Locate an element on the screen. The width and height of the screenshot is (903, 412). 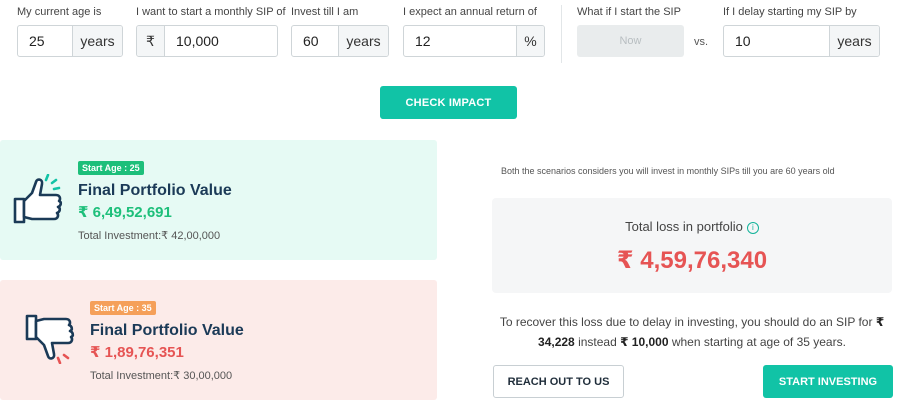
return-label: I expect an annual return of is located at coordinates (470, 12).